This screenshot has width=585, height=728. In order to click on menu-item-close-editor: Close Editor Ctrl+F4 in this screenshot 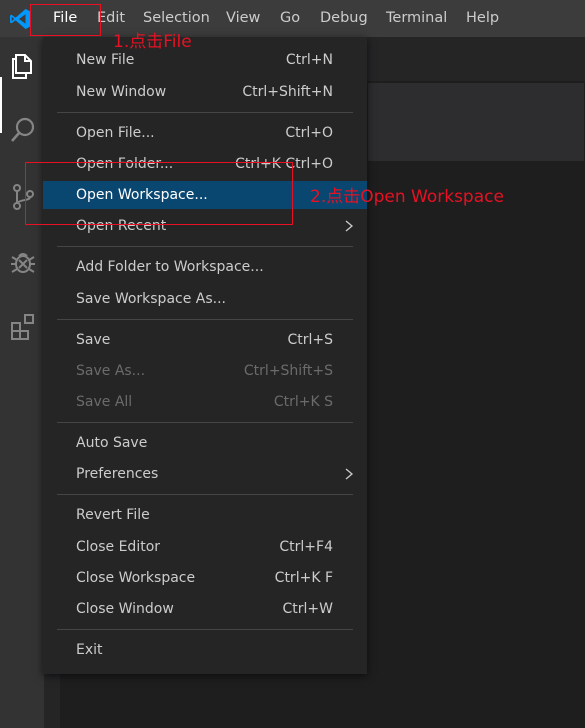, I will do `click(205, 547)`.